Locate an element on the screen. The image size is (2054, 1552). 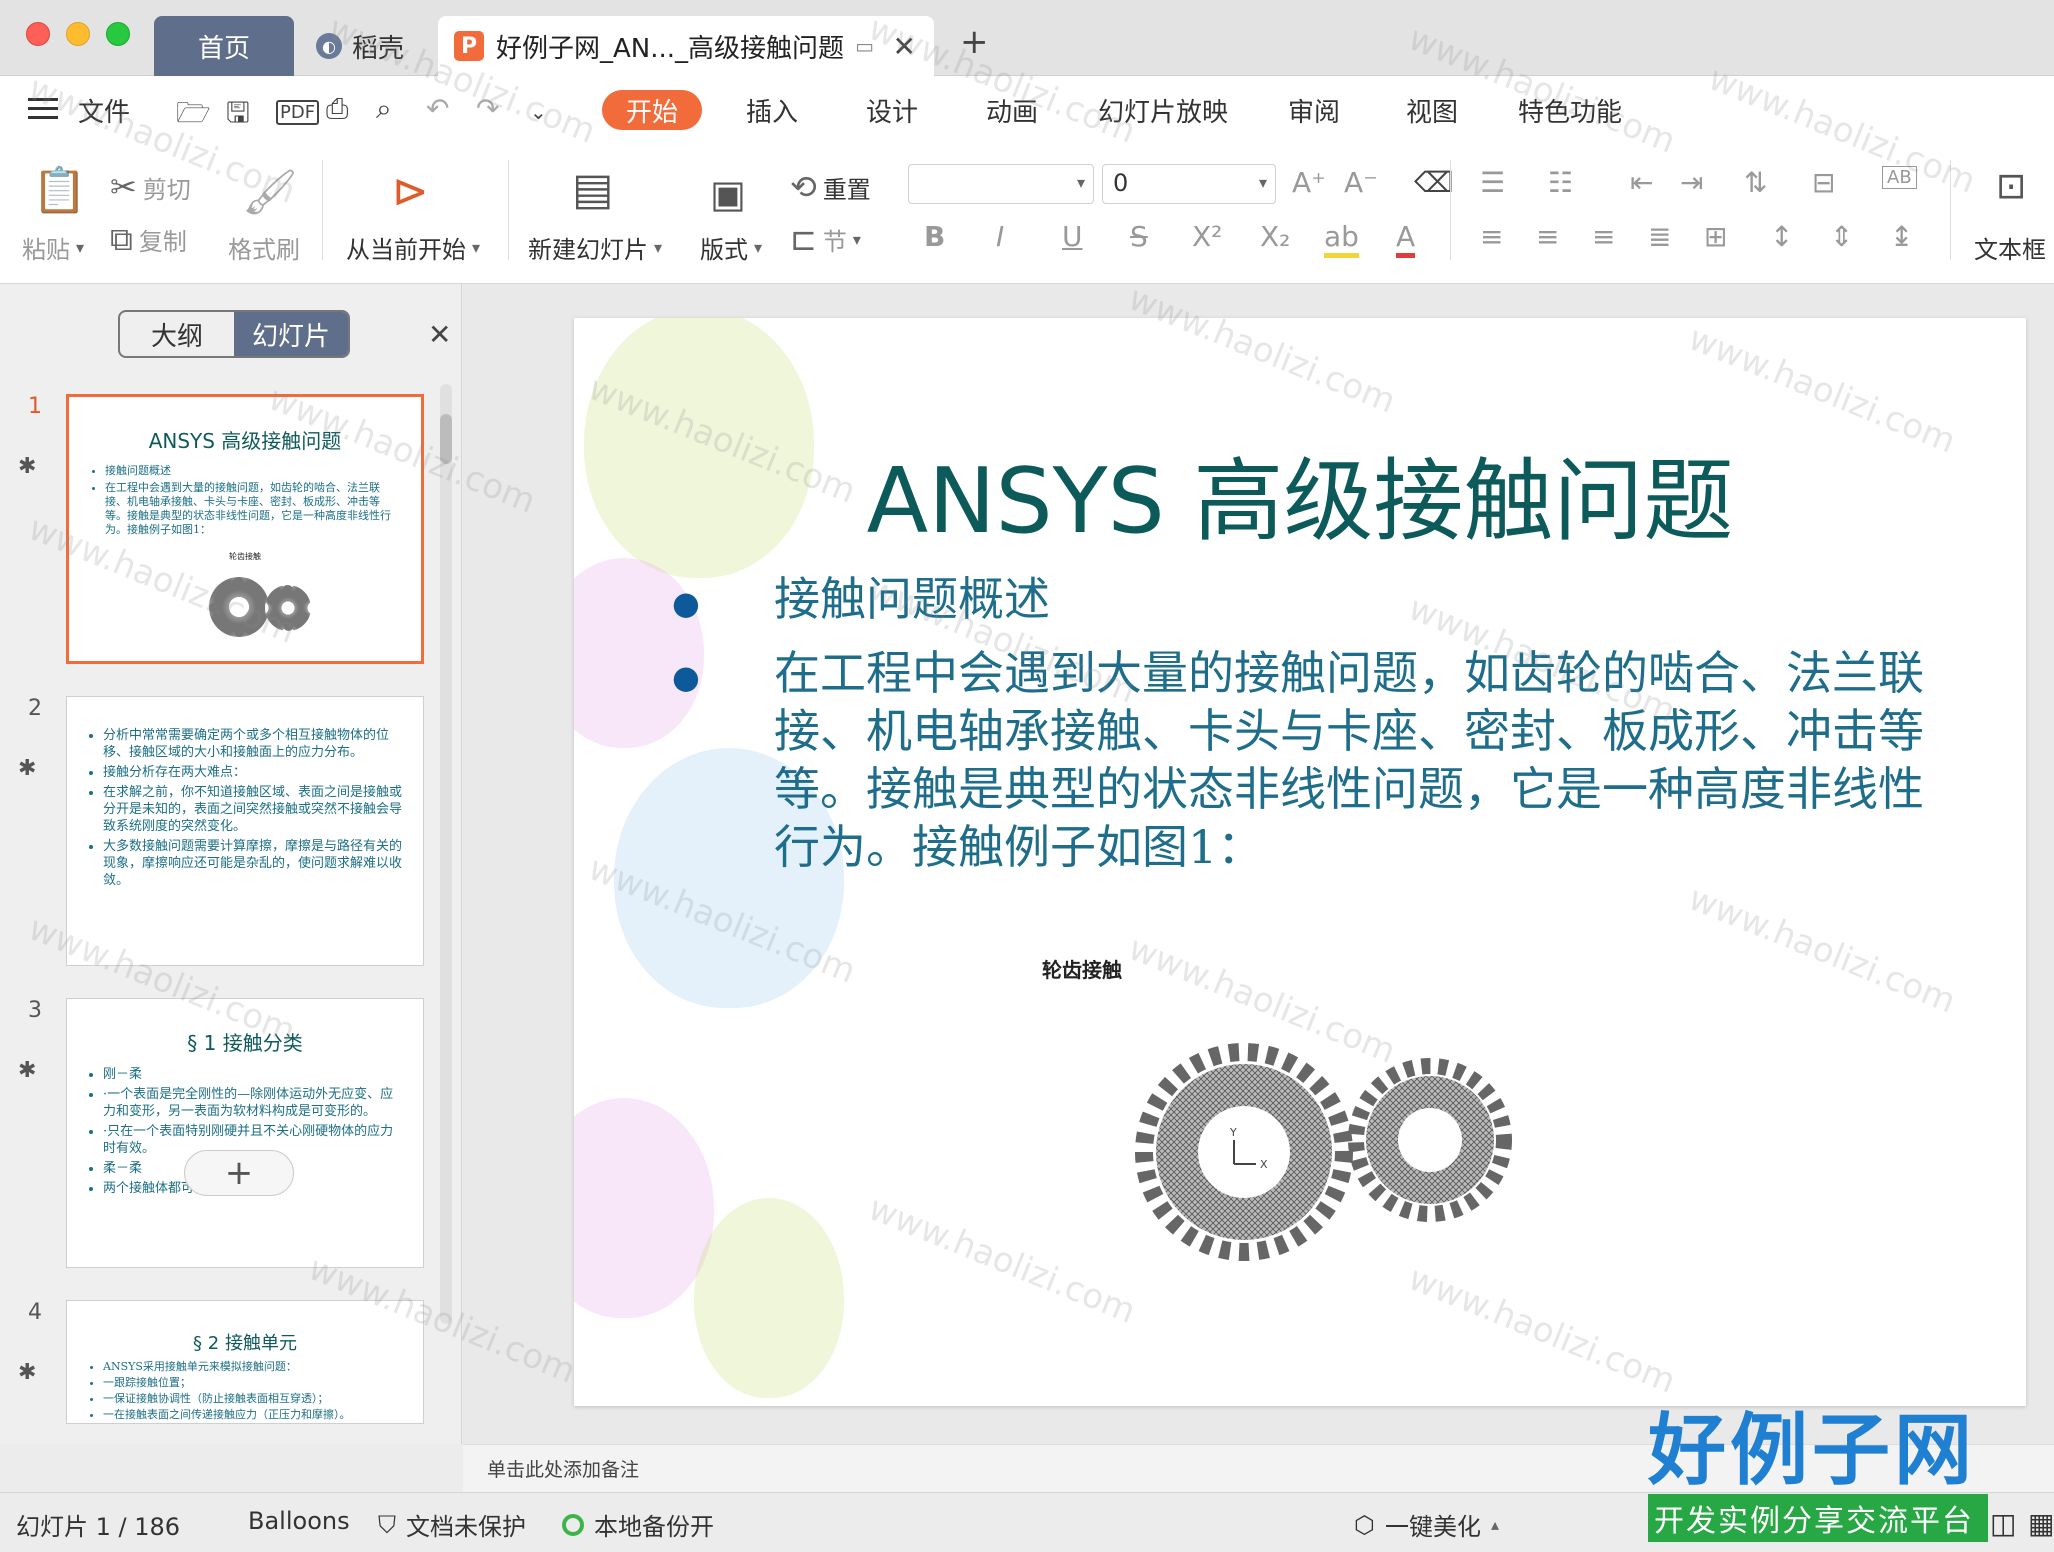
paste-icon: 📋 is located at coordinates (59, 190).